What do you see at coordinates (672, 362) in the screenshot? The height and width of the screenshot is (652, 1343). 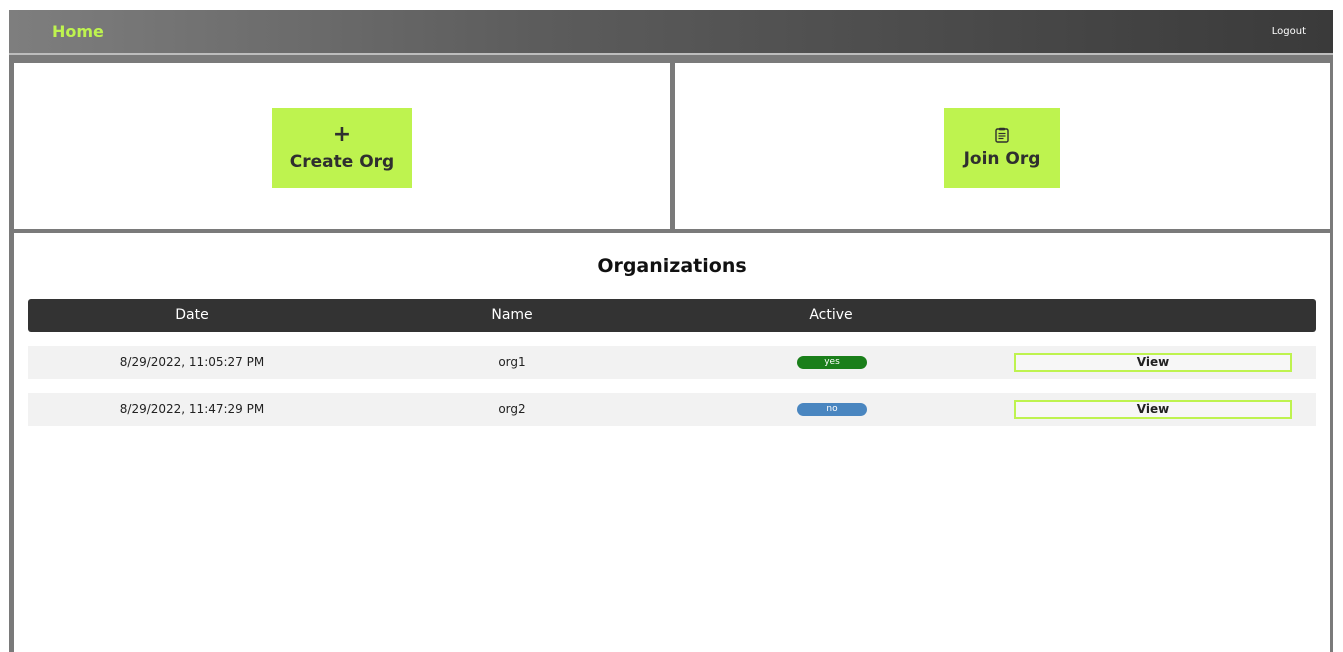 I see `table-row: 8/29/2022, 11:05:27 PM org1 yes View` at bounding box center [672, 362].